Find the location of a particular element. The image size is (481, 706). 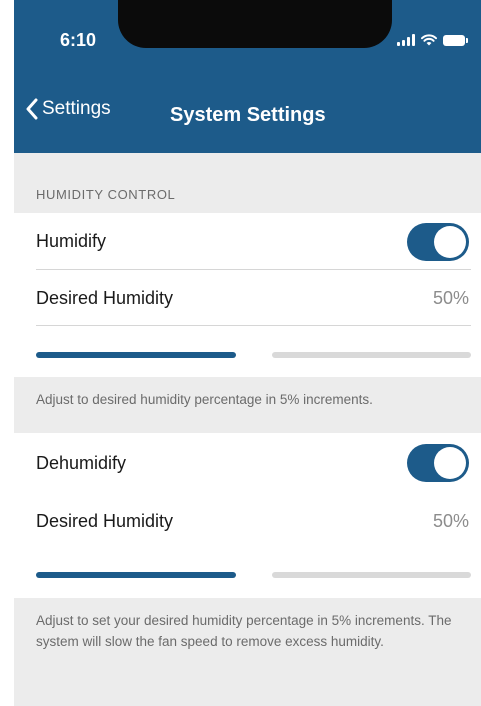

dehumidify-toggle is located at coordinates (438, 463).